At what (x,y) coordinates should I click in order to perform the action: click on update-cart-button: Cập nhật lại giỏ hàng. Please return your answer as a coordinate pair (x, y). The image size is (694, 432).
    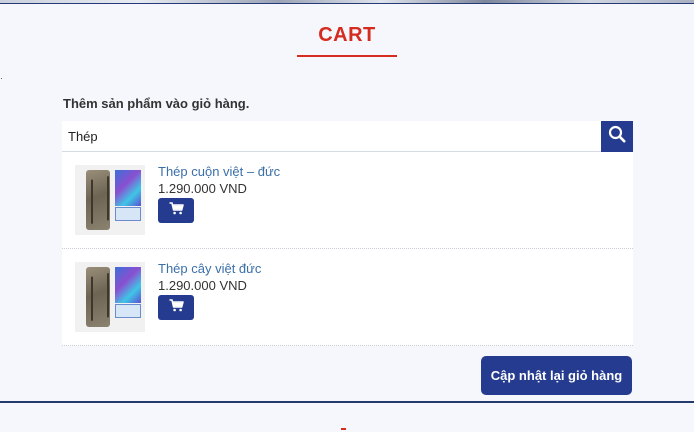
    Looking at the image, I should click on (556, 375).